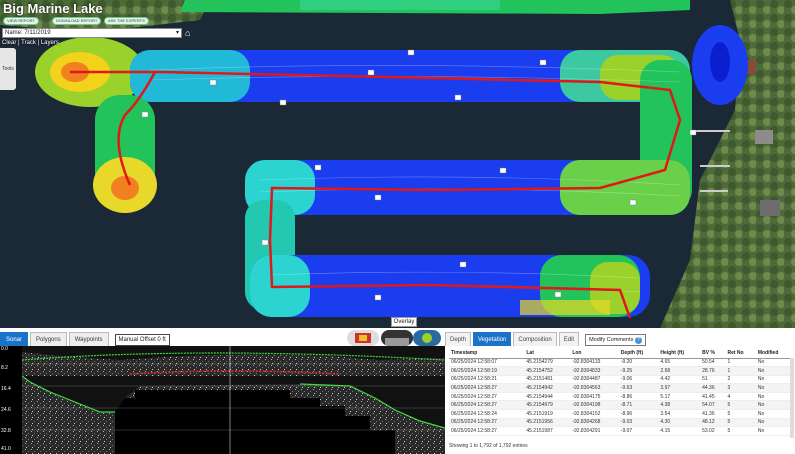 The image size is (795, 454). What do you see at coordinates (9, 43) in the screenshot?
I see `clear-link: Clear` at bounding box center [9, 43].